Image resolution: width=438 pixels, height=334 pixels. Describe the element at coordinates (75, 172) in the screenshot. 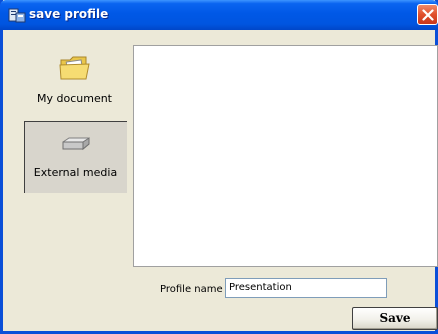

I see `sidebar-item-label: External media` at that location.